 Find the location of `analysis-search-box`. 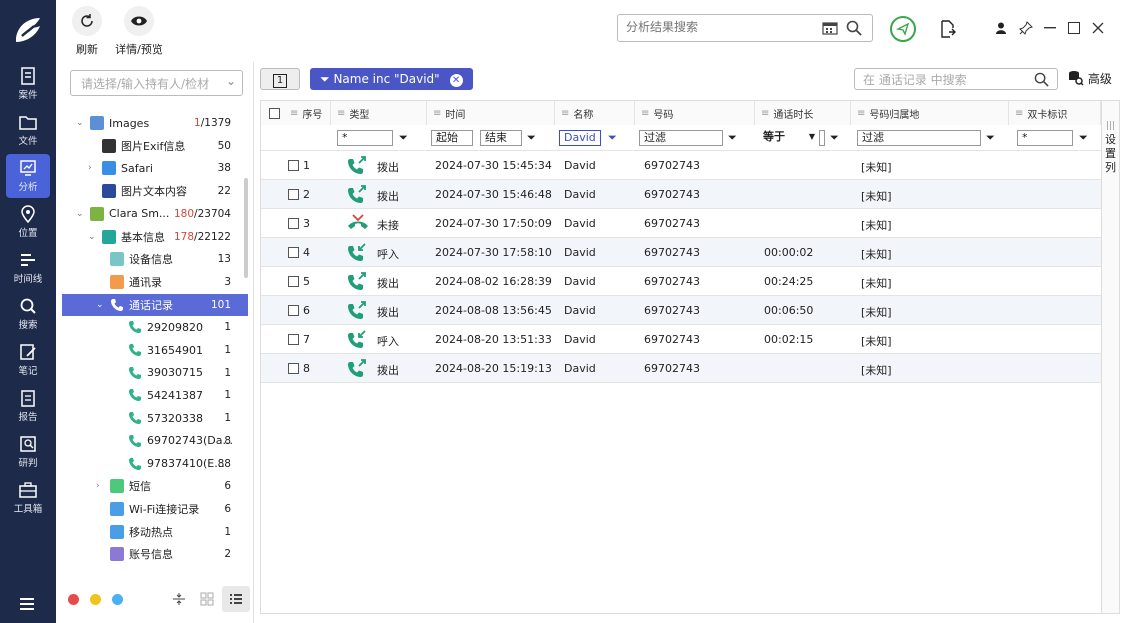

analysis-search-box is located at coordinates (745, 28).